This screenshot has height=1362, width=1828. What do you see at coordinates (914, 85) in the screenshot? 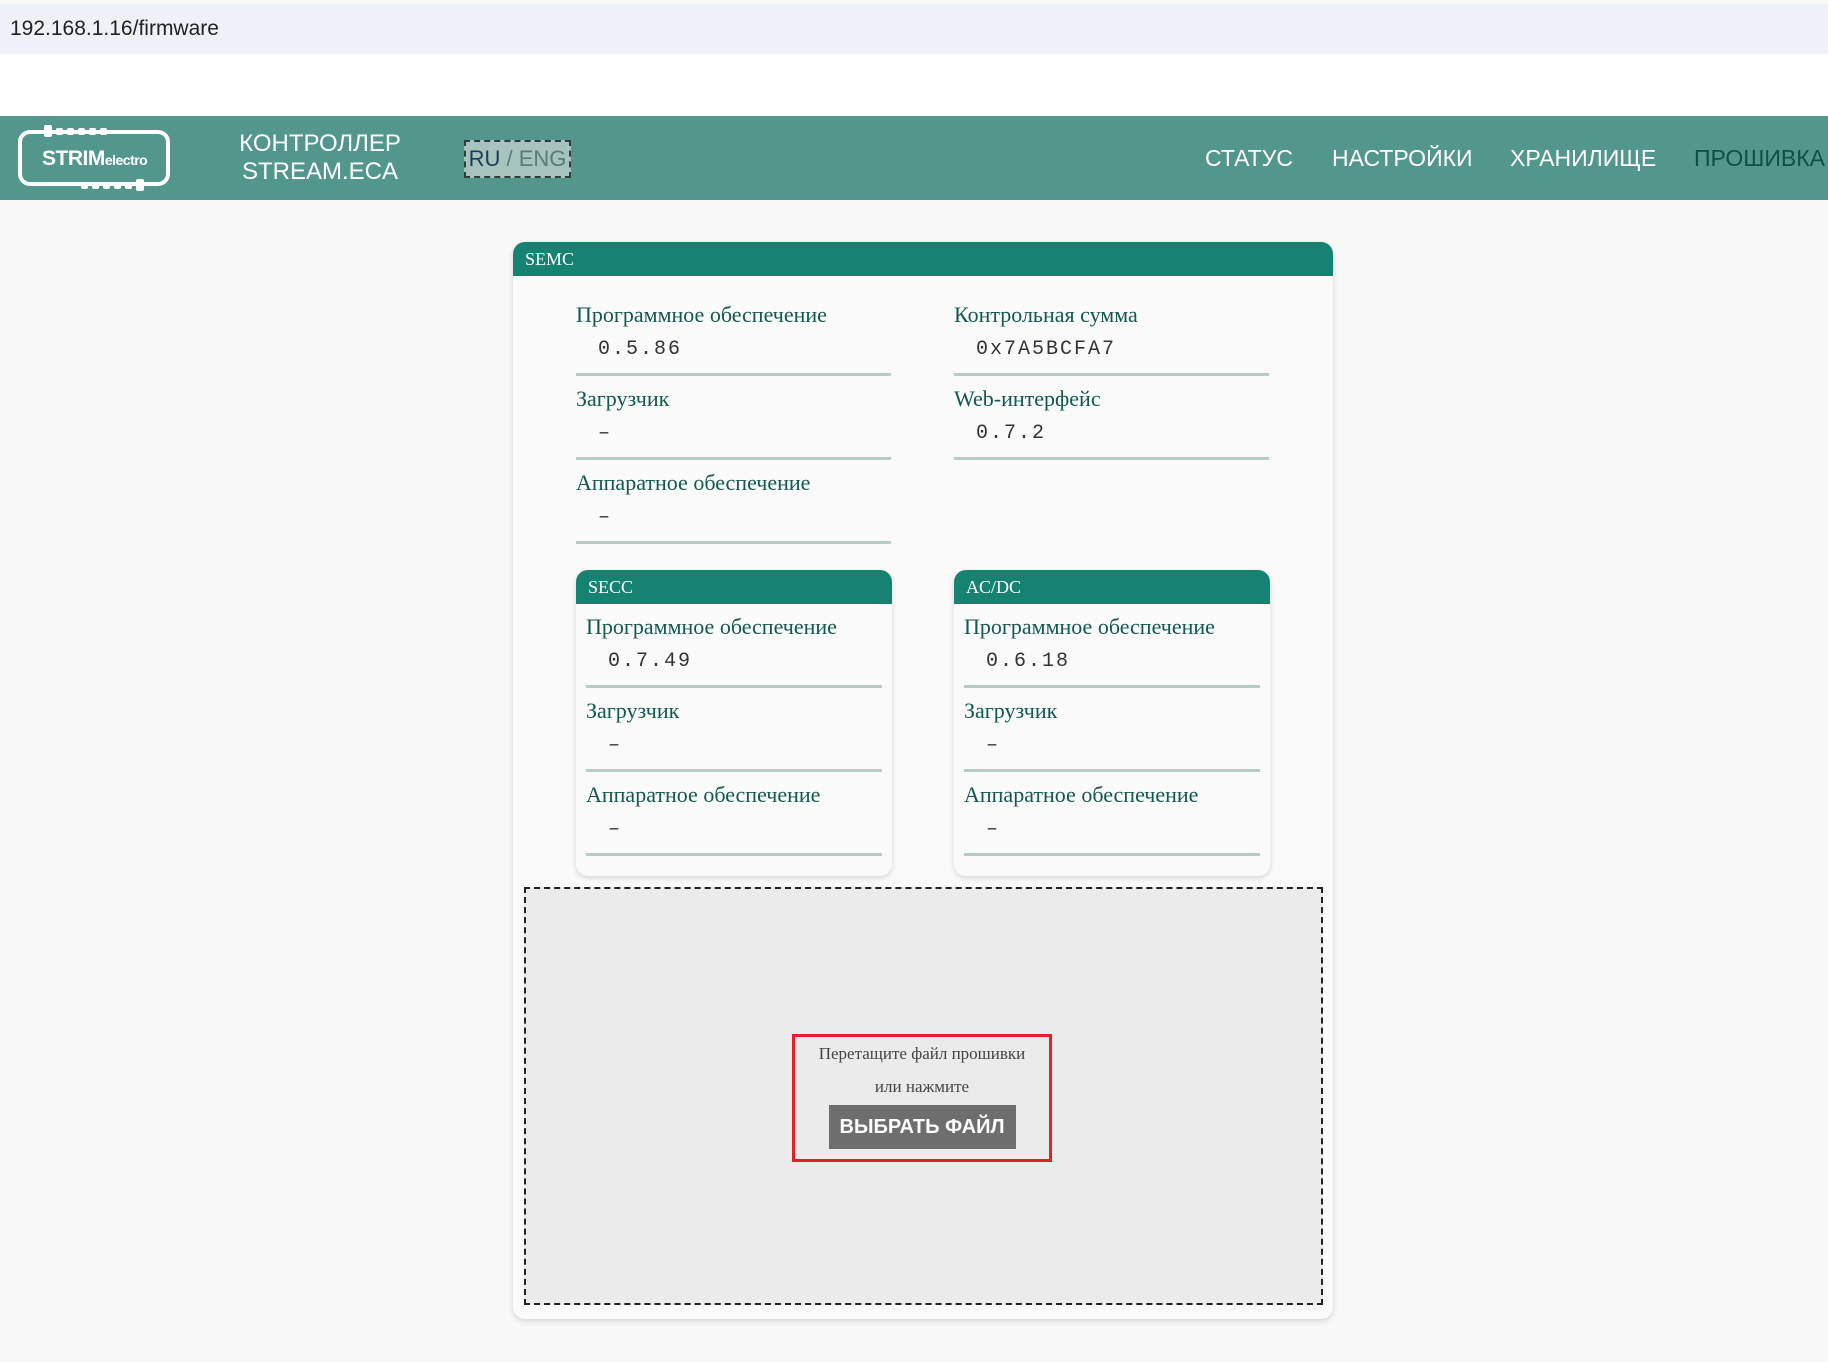
I see `page-top-strip` at bounding box center [914, 85].